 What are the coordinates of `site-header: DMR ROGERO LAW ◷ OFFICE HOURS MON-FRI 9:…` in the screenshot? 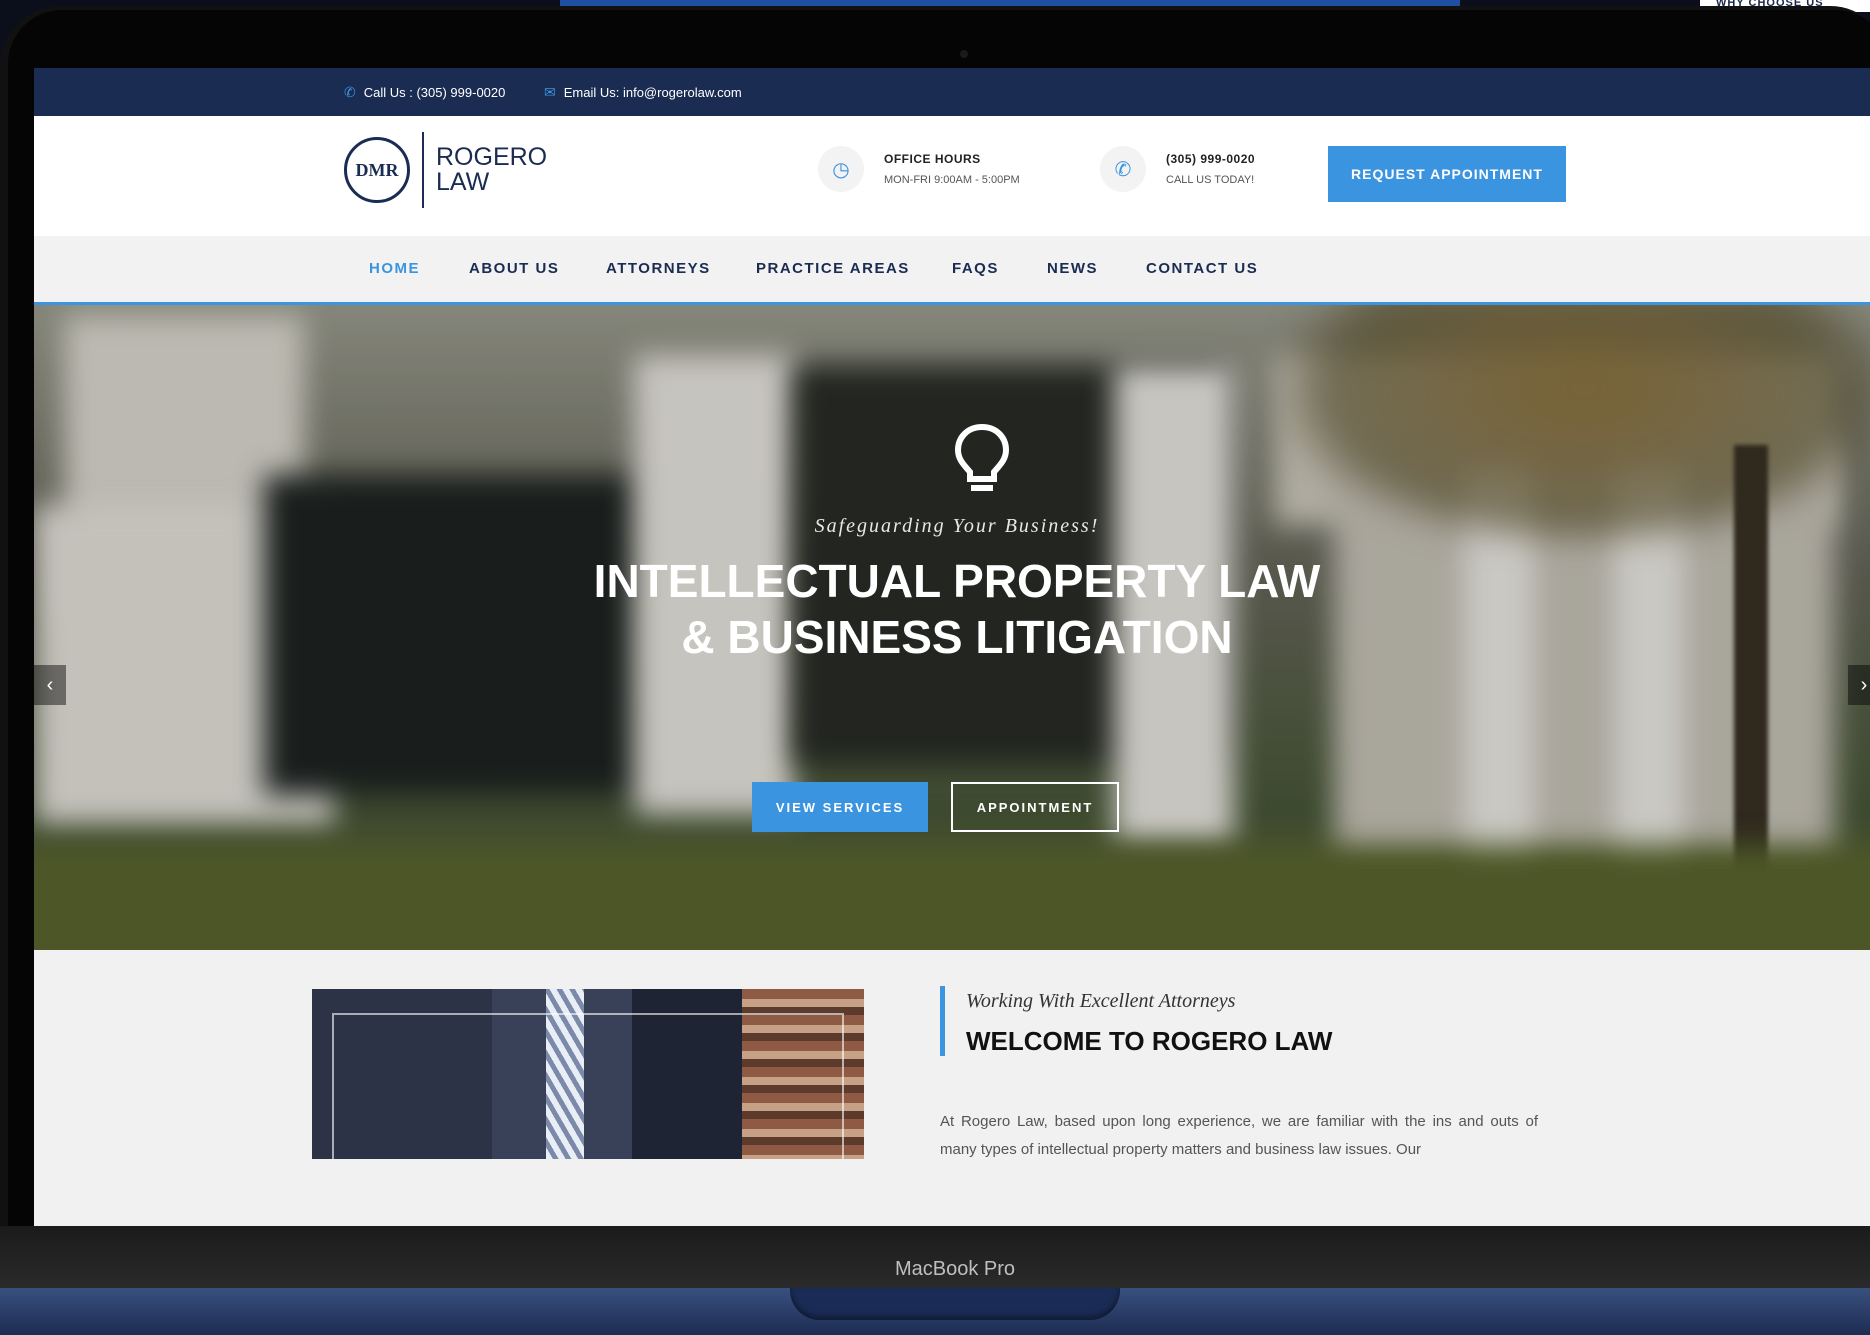 It's located at (952, 176).